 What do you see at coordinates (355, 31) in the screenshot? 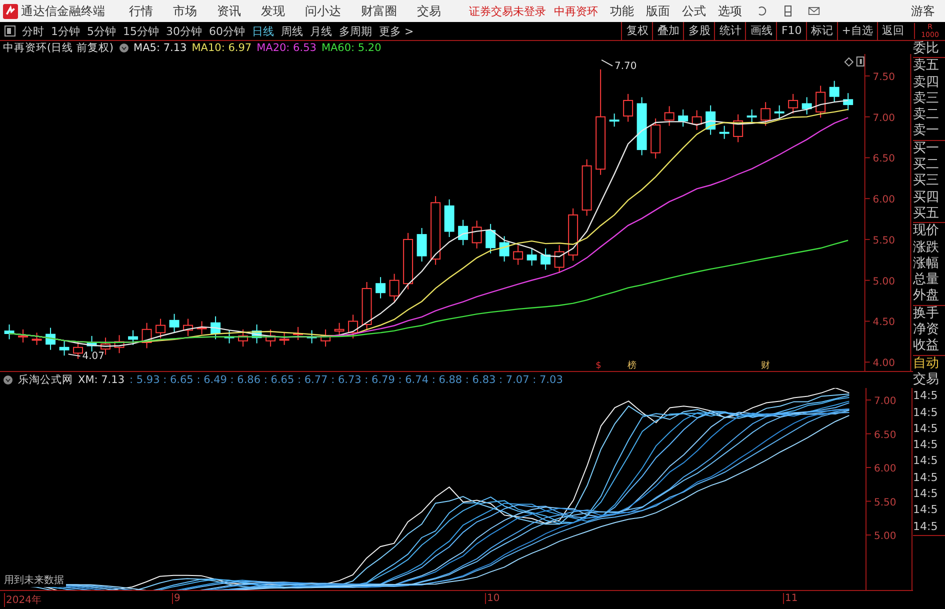
I see `period-tab: 多周期` at bounding box center [355, 31].